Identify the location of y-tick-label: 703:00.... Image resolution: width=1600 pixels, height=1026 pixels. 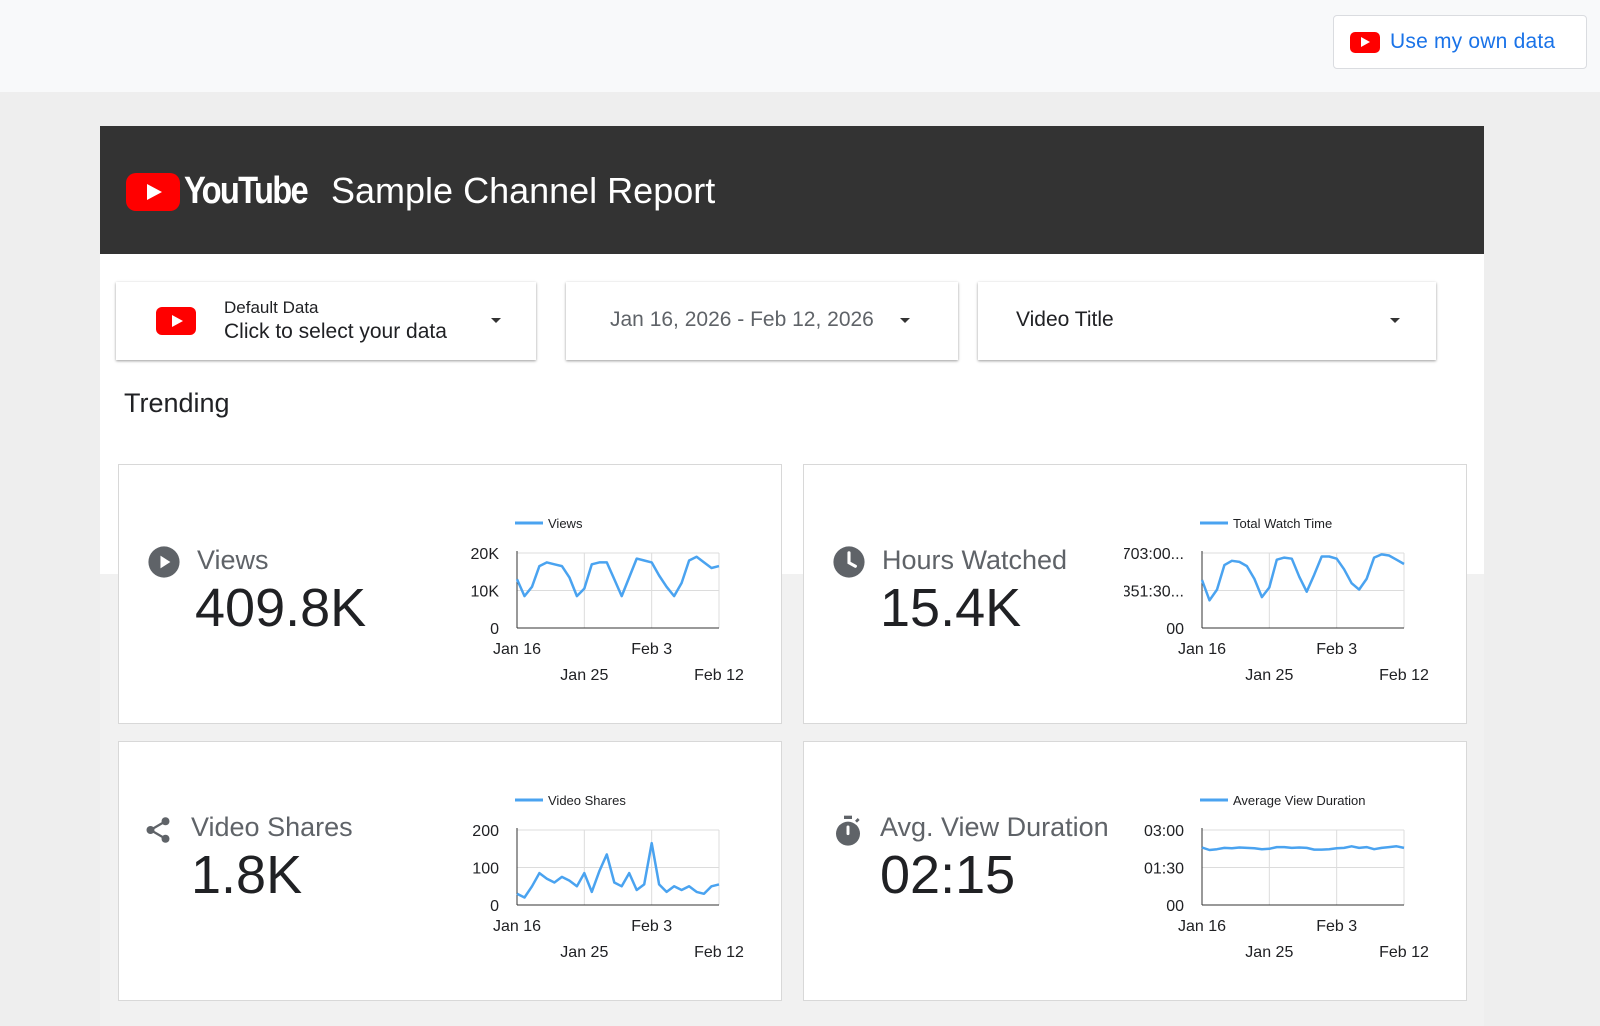
(1154, 554).